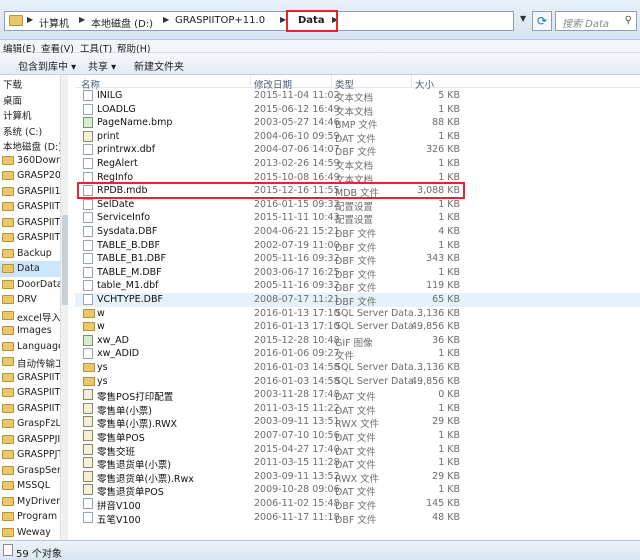  I want to click on file-row: table_M1.dbf 2005-11-16 09:32 DBF 文件 119 KB, so click(357, 286).